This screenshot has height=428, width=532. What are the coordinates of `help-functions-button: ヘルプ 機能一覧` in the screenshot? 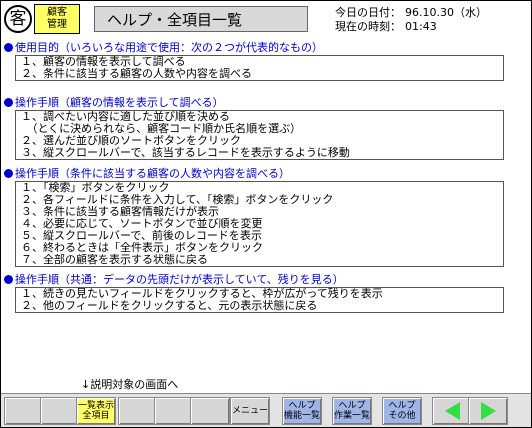 It's located at (302, 411).